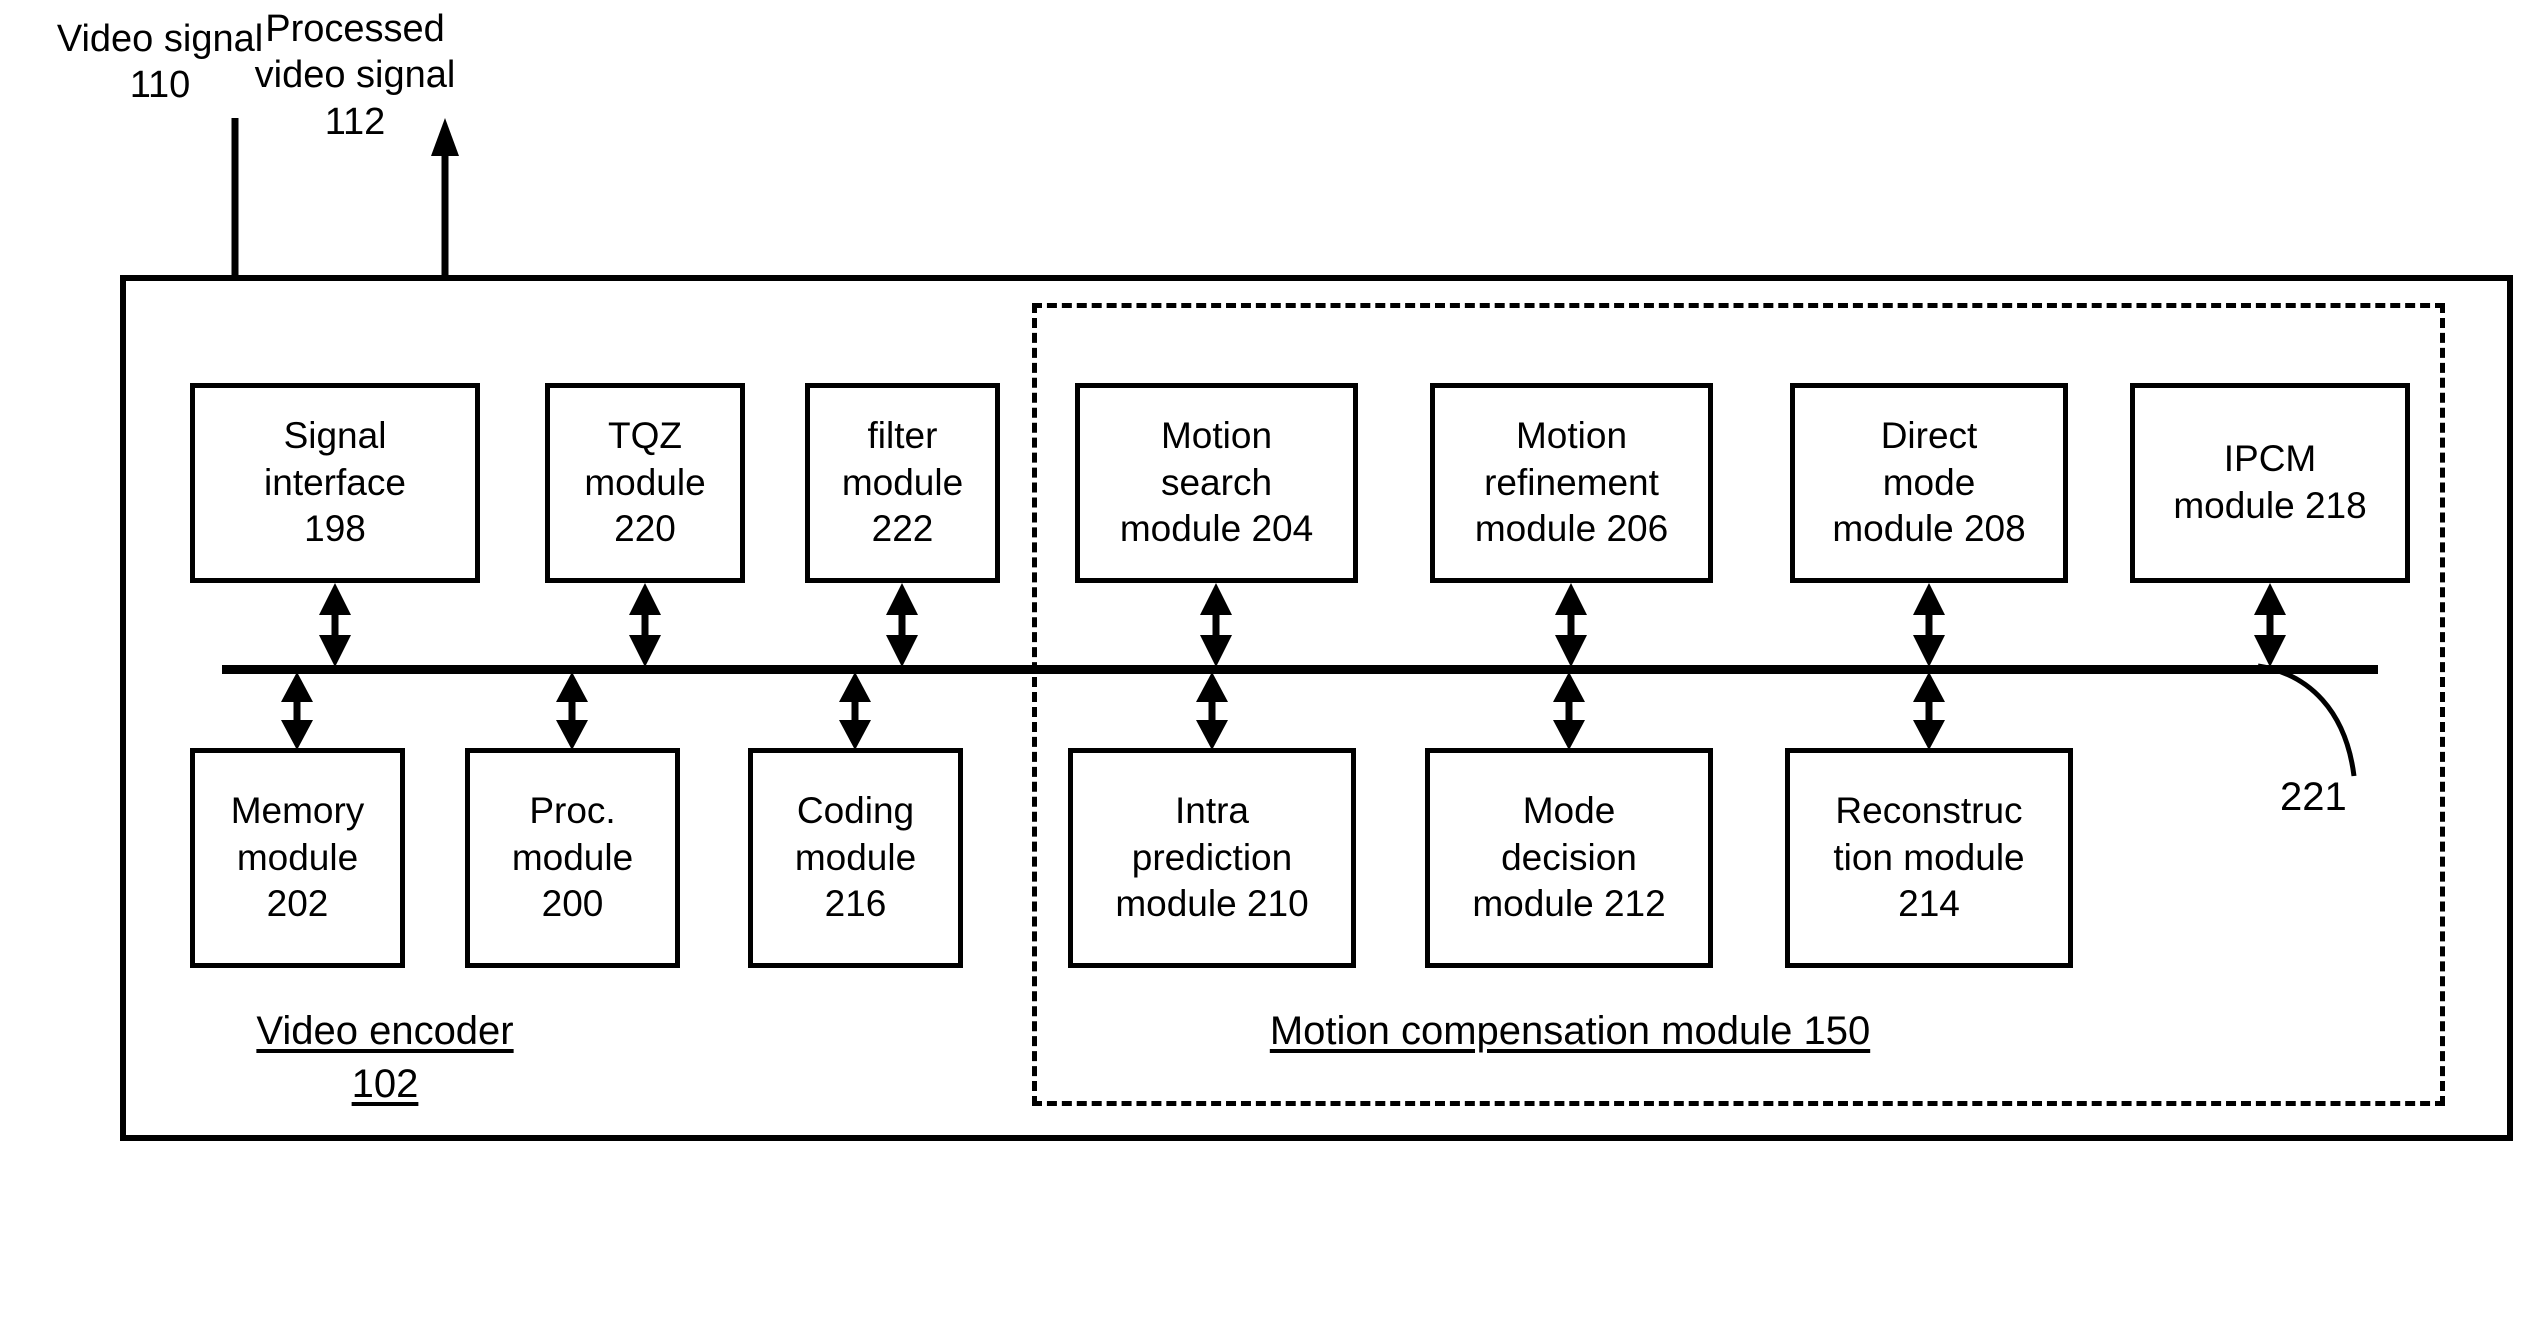 The image size is (2541, 1335). I want to click on video-encoder-caption-line2: 102, so click(385, 1083).